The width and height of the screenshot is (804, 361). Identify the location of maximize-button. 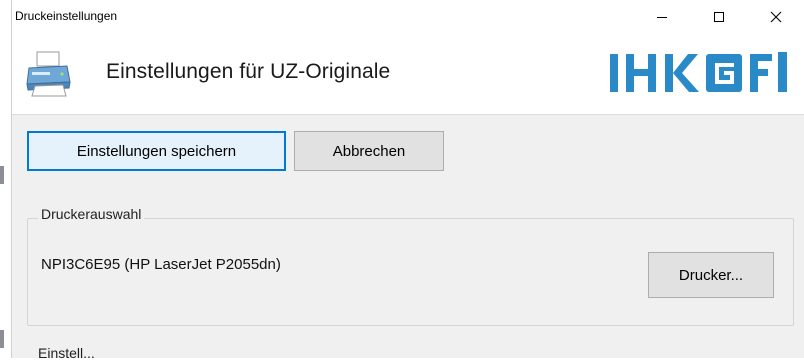
(719, 17).